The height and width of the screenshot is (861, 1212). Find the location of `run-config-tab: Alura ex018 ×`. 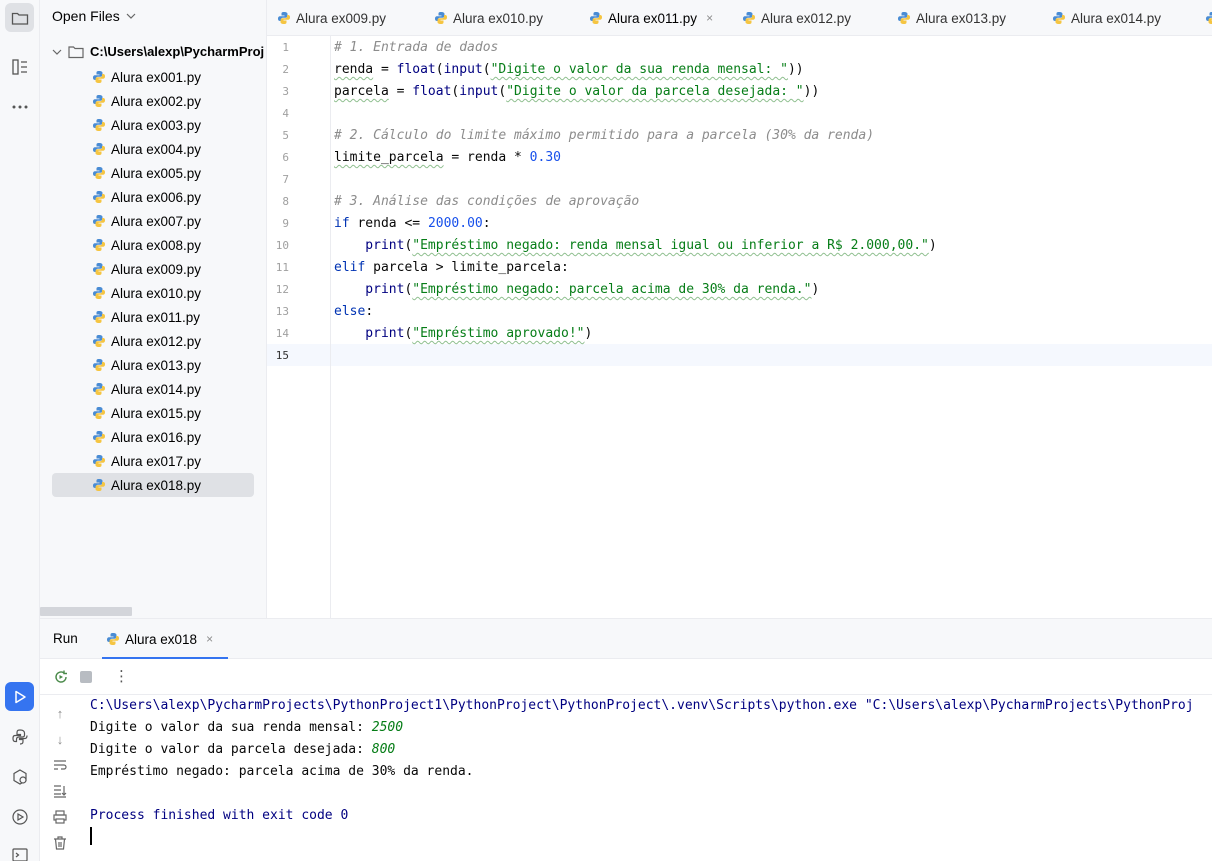

run-config-tab: Alura ex018 × is located at coordinates (165, 639).